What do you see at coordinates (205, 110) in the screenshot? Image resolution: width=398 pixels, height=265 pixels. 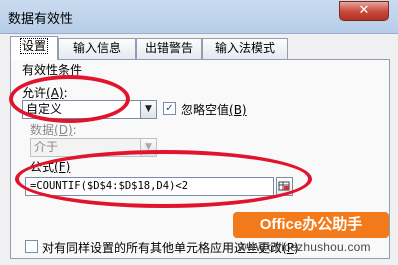 I see `ignore-blank-label-text: 忽略空值` at bounding box center [205, 110].